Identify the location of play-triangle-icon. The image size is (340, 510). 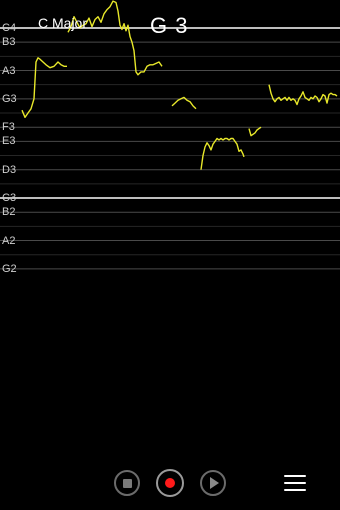
(214, 483).